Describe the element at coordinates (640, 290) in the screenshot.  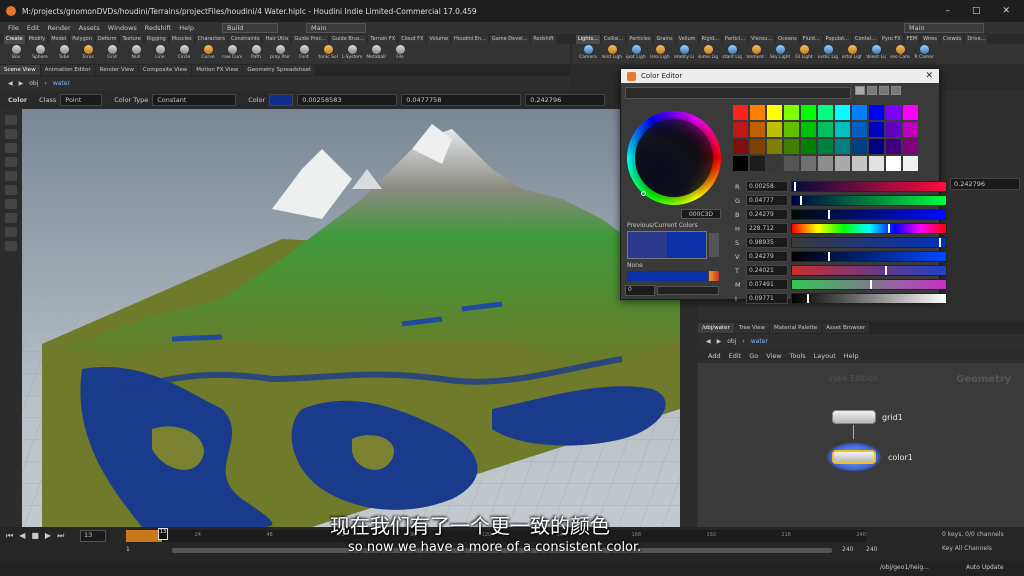
I see `alpha-field: 0` at that location.